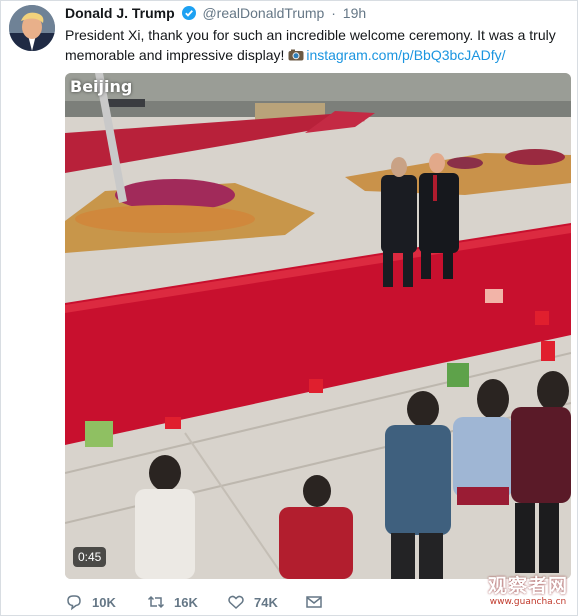  What do you see at coordinates (101, 86) in the screenshot?
I see `video-location-label: Beijing` at bounding box center [101, 86].